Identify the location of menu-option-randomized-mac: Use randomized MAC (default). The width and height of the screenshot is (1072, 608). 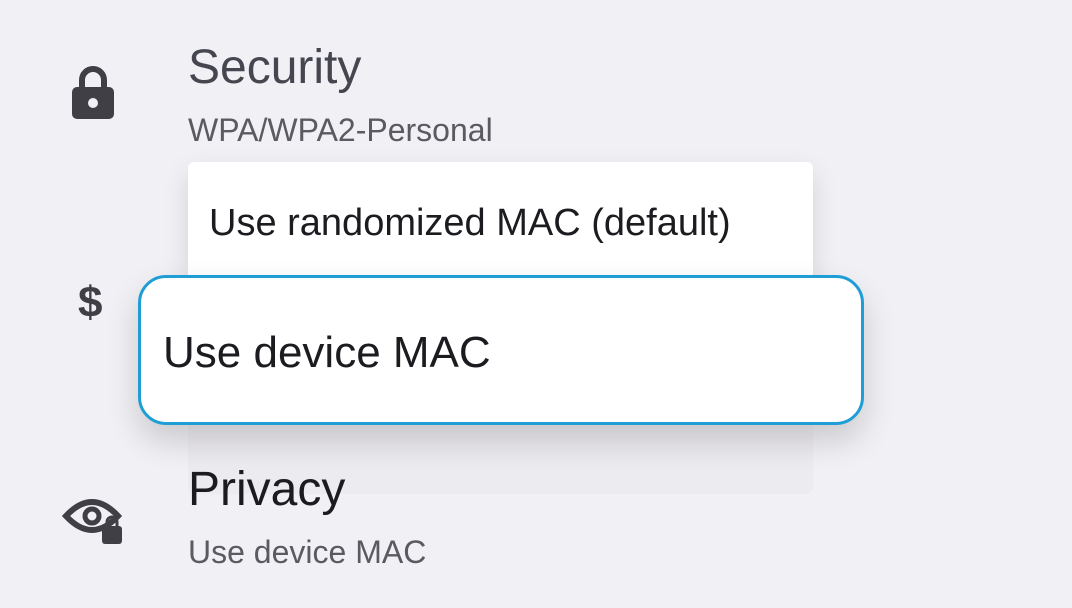
(500, 222).